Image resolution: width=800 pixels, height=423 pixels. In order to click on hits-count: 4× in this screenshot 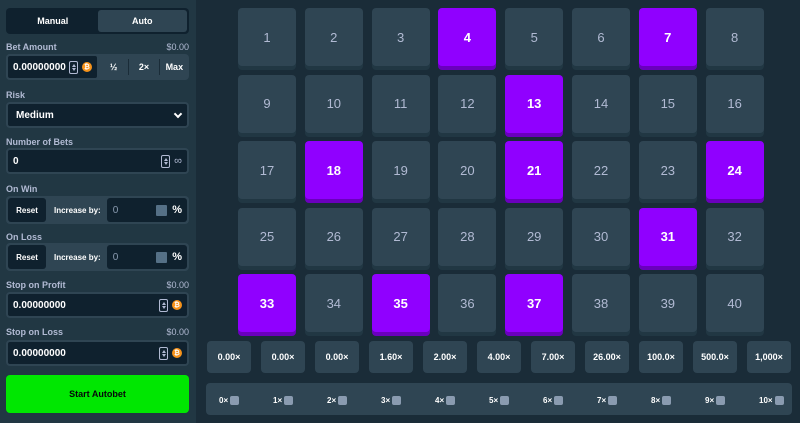, I will do `click(440, 400)`.